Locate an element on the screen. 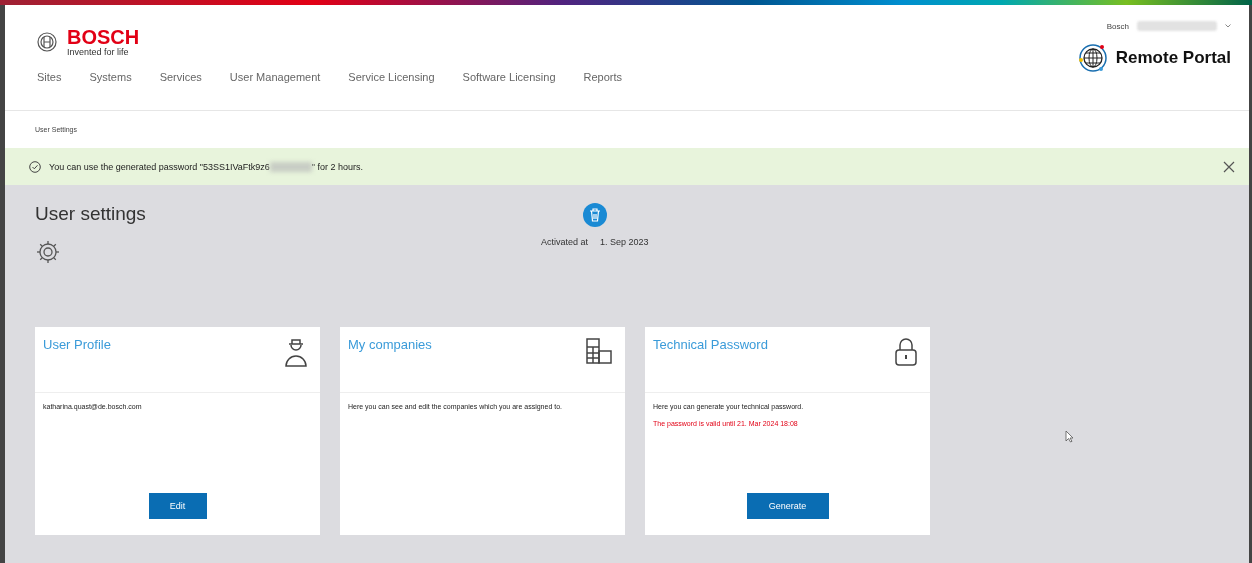  nav-link: User Management is located at coordinates (275, 77).